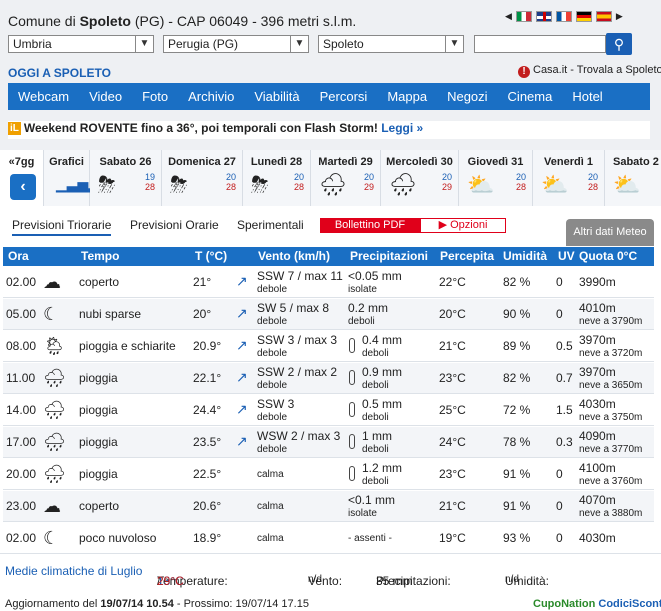  What do you see at coordinates (540, 44) in the screenshot?
I see `search-input` at bounding box center [540, 44].